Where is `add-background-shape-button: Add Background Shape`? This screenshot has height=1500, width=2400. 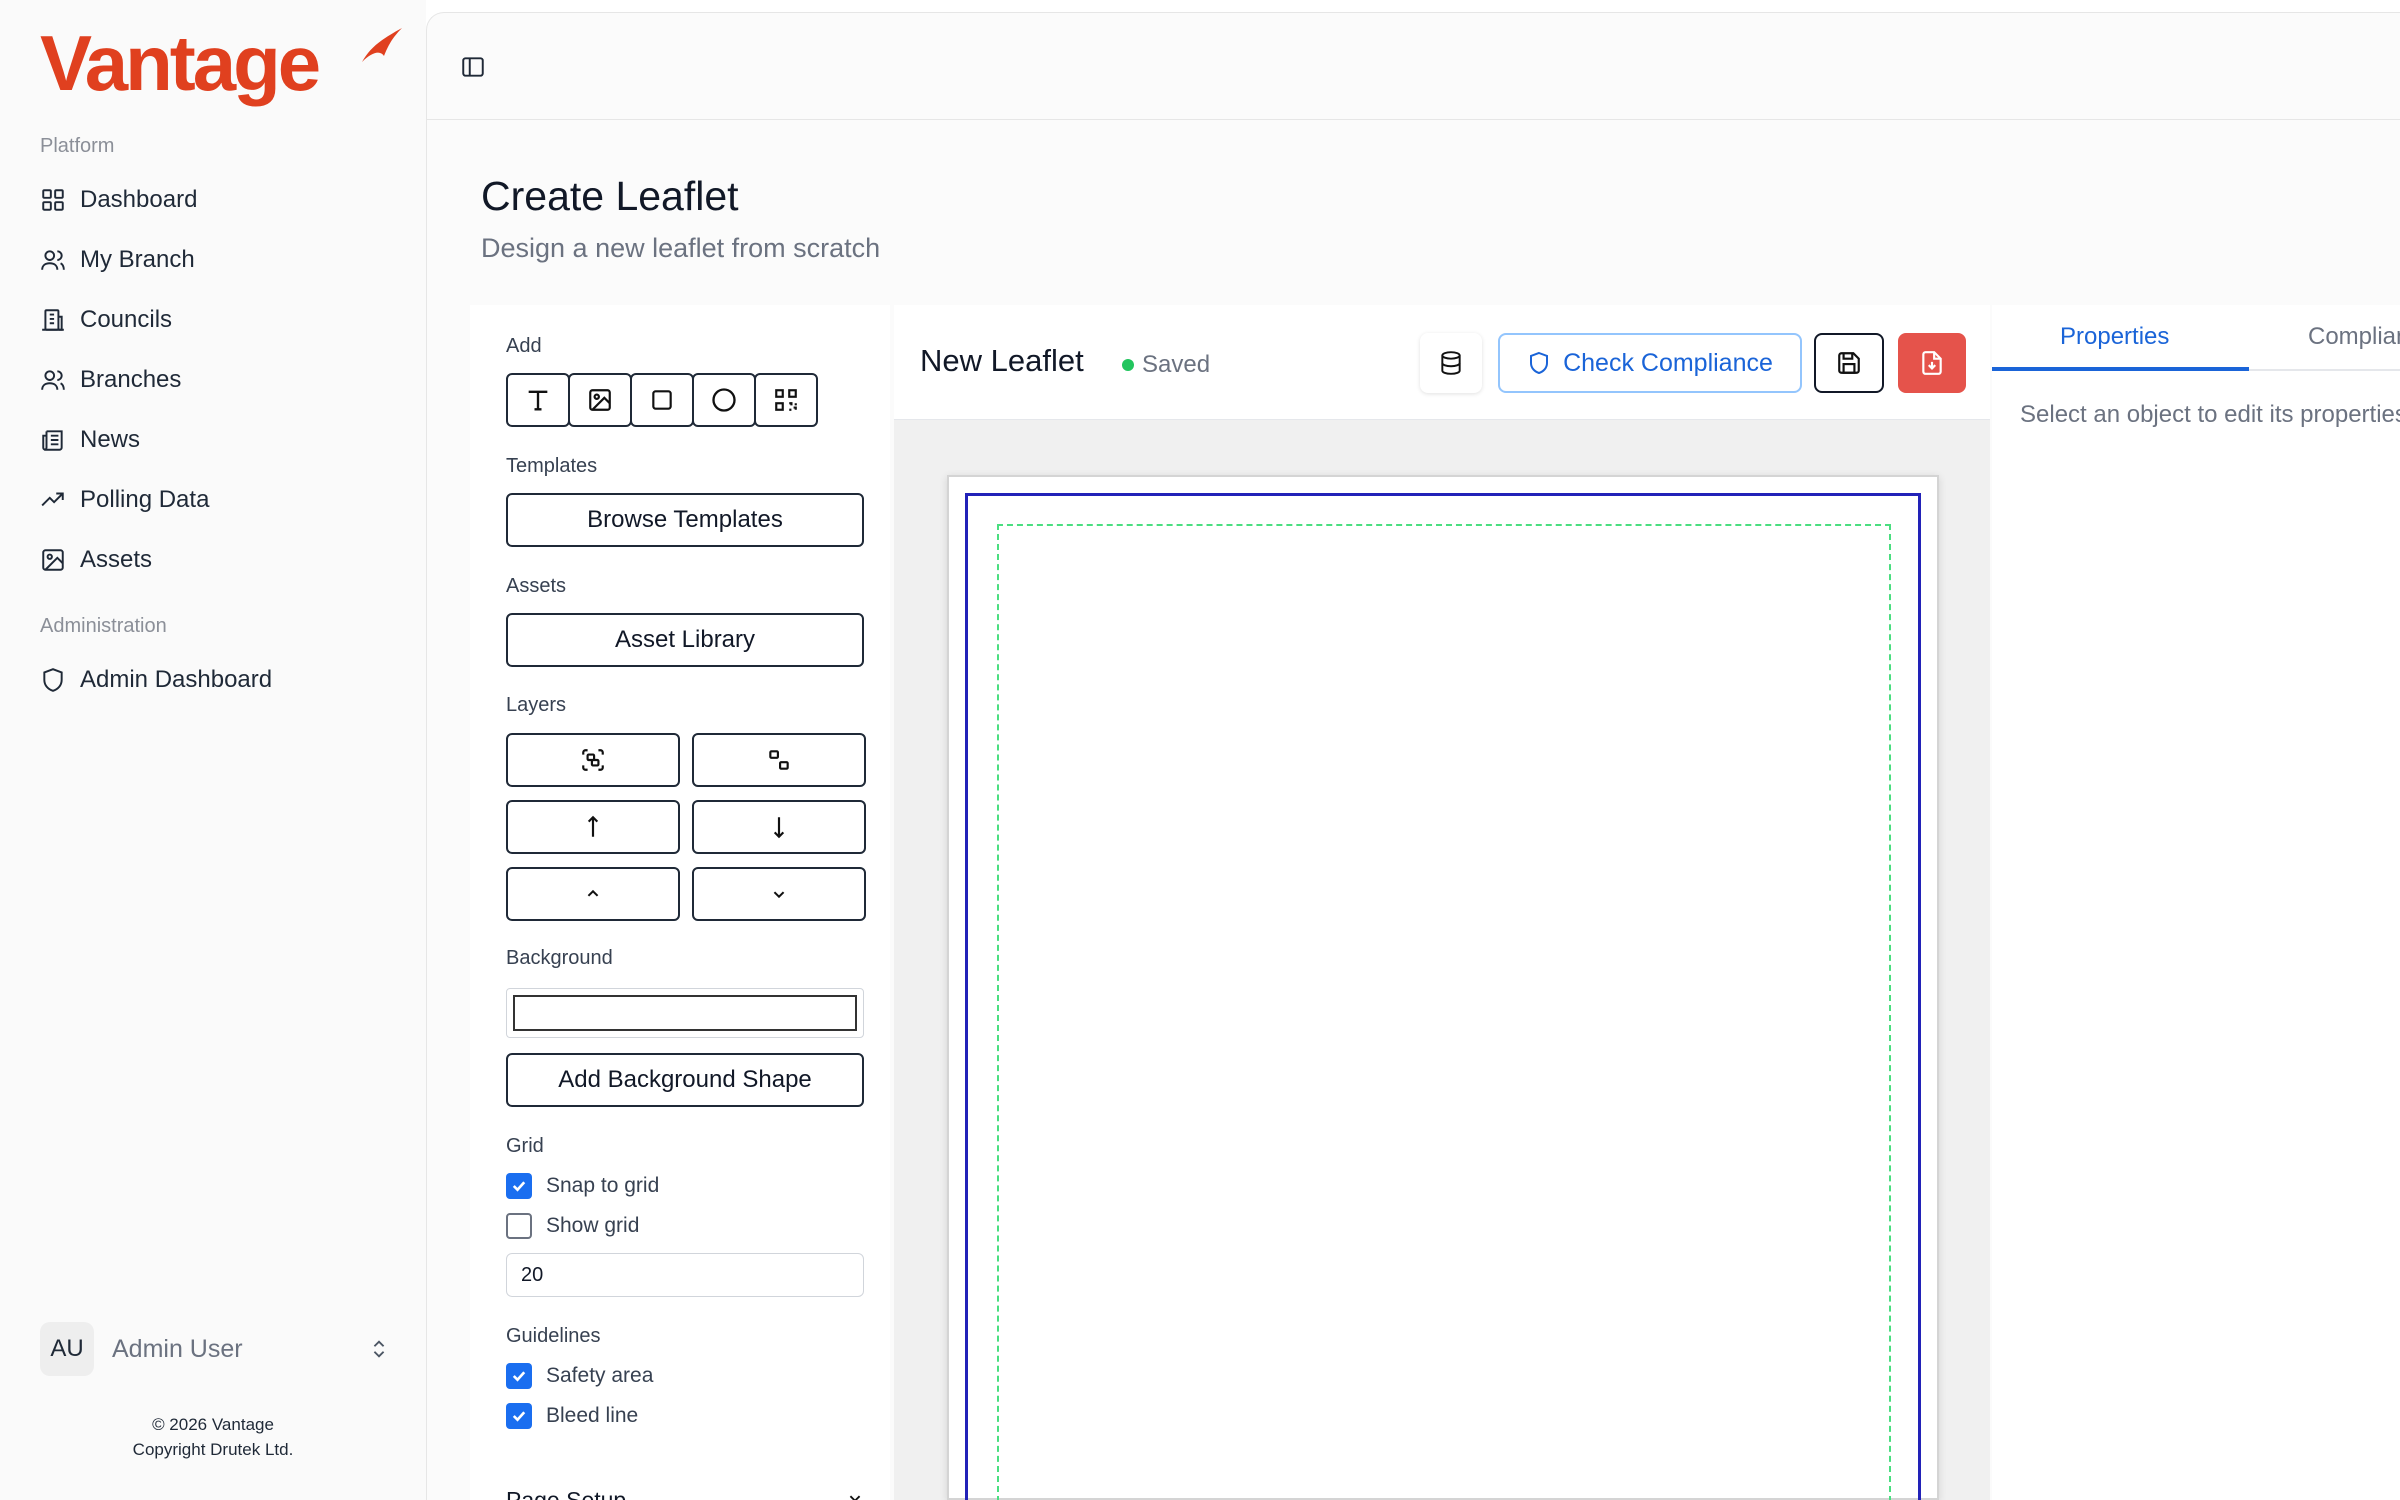 add-background-shape-button: Add Background Shape is located at coordinates (685, 1080).